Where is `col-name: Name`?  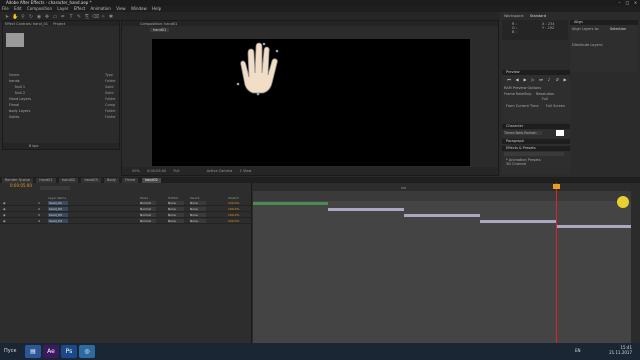
col-name: Name is located at coordinates (14, 75).